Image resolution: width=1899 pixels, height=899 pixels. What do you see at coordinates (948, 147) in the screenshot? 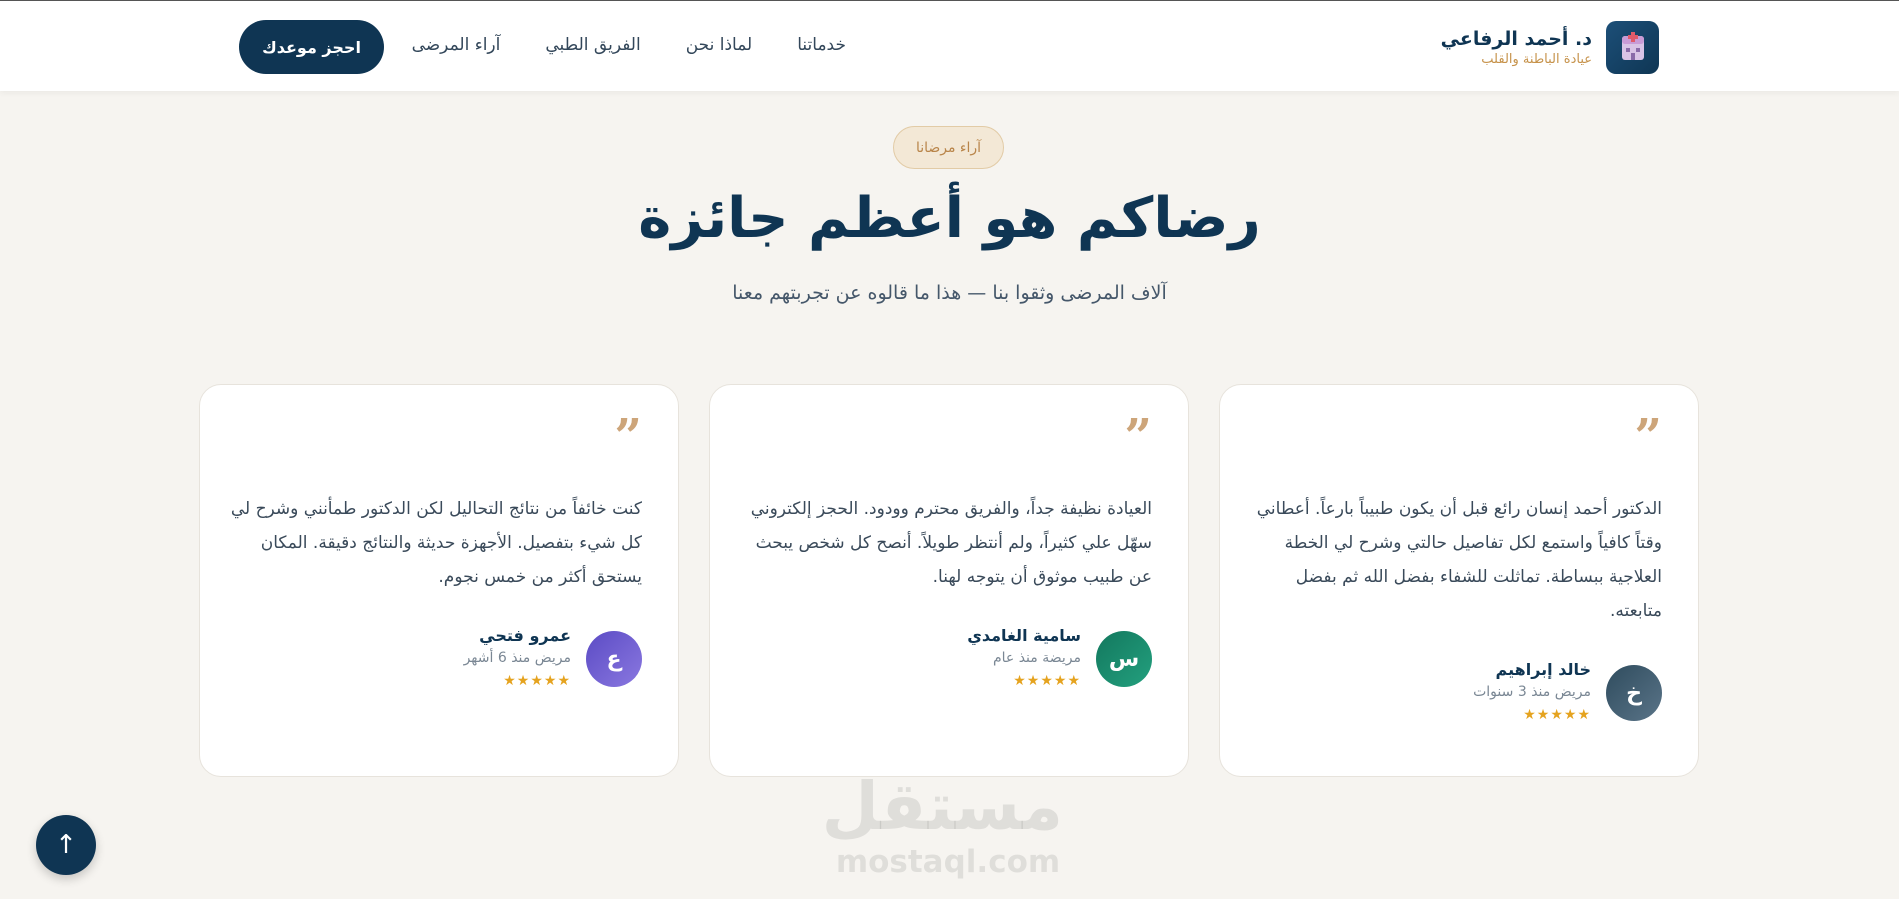
I see `section-badge: آراء مرضانا` at bounding box center [948, 147].